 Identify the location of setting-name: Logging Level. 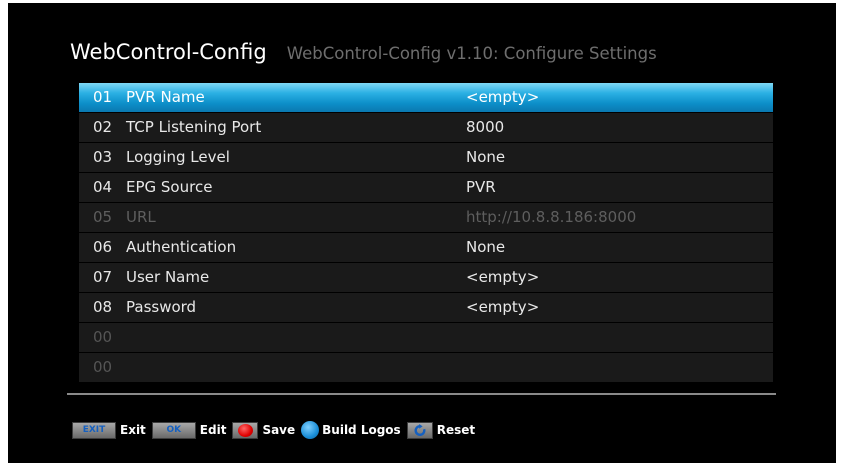
(178, 157).